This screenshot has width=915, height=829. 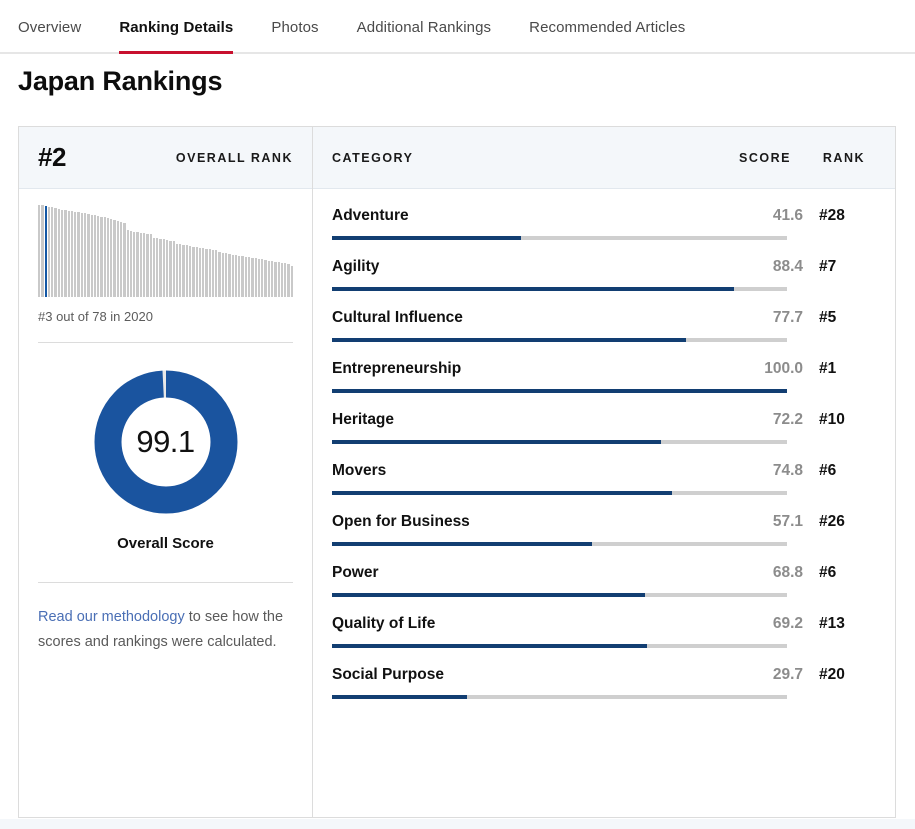 I want to click on table-row: Quality of Life 69.2 #13, so click(x=604, y=622).